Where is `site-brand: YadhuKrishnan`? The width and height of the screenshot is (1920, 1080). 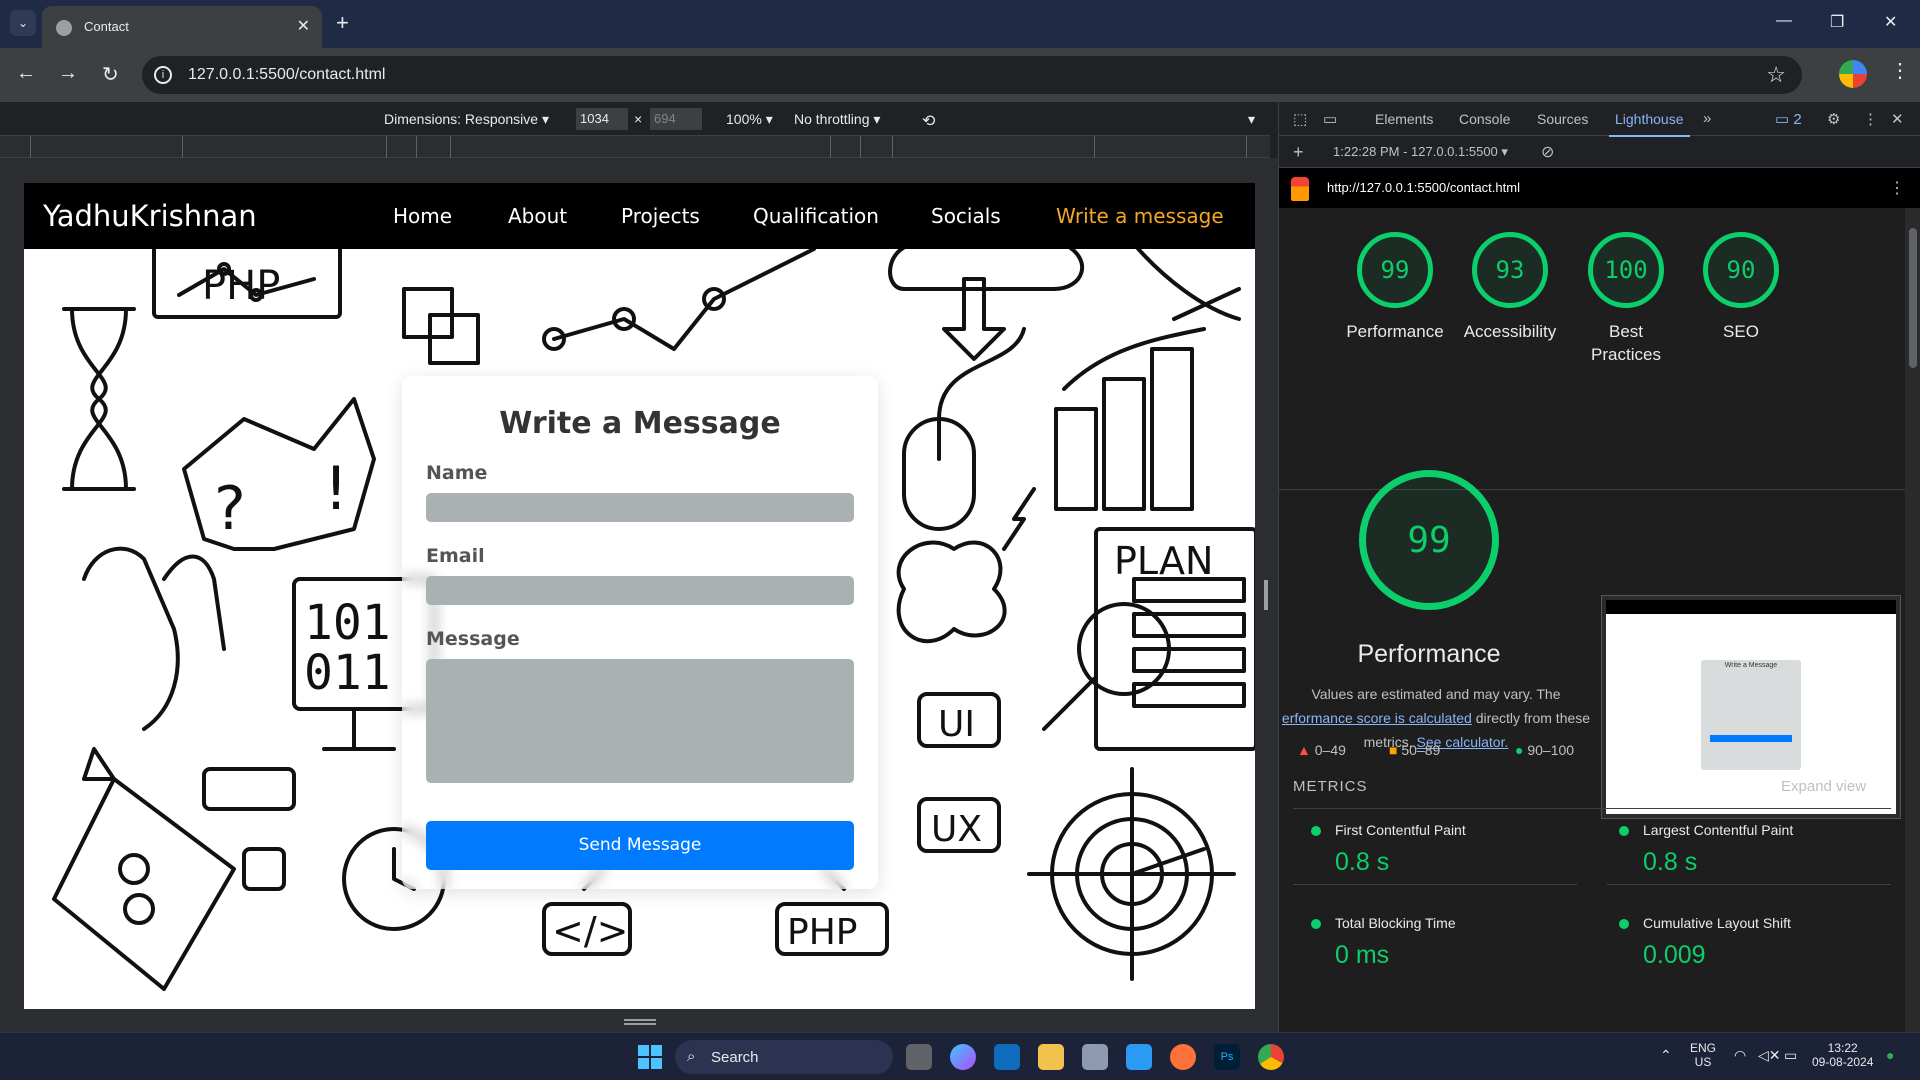
site-brand: YadhuKrishnan is located at coordinates (150, 216).